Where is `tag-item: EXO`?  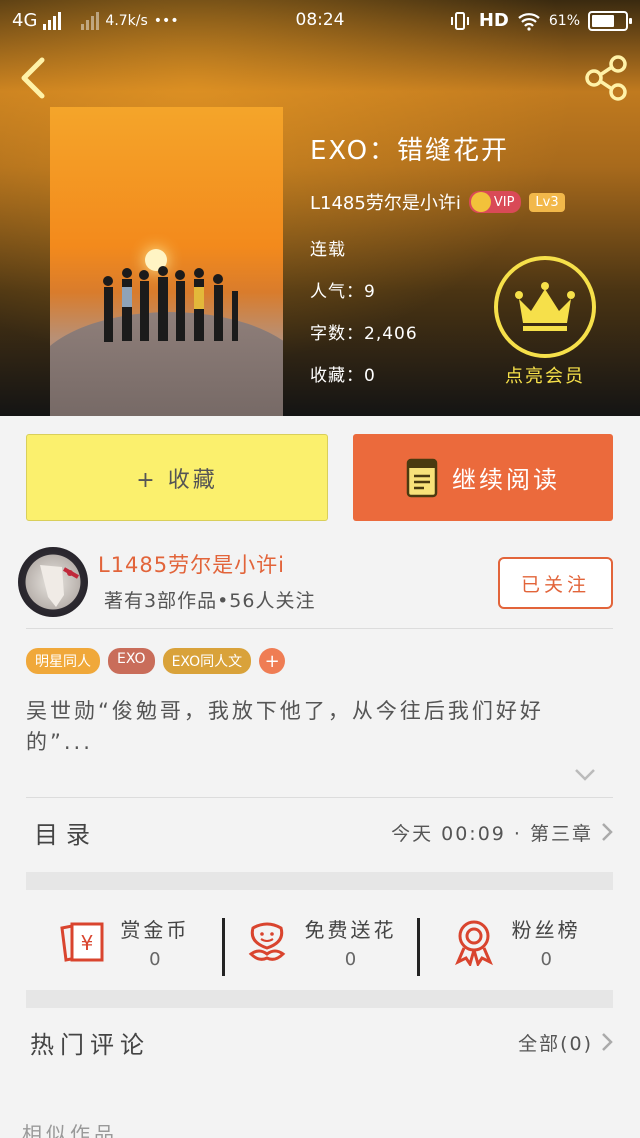
tag-item: EXO is located at coordinates (131, 661).